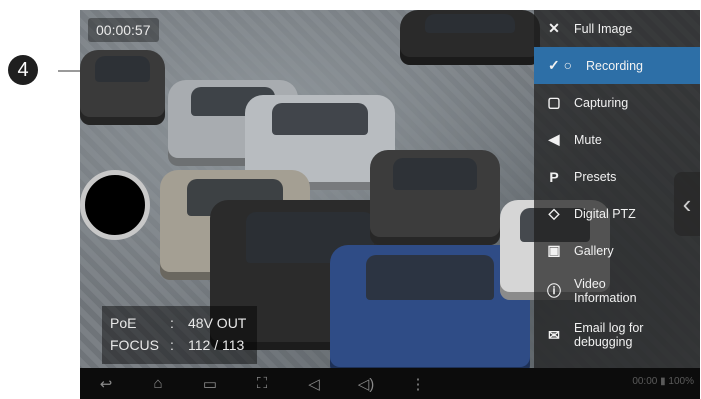 The image size is (701, 399). Describe the element at coordinates (588, 139) in the screenshot. I see `menu-item-label: Mute` at that location.